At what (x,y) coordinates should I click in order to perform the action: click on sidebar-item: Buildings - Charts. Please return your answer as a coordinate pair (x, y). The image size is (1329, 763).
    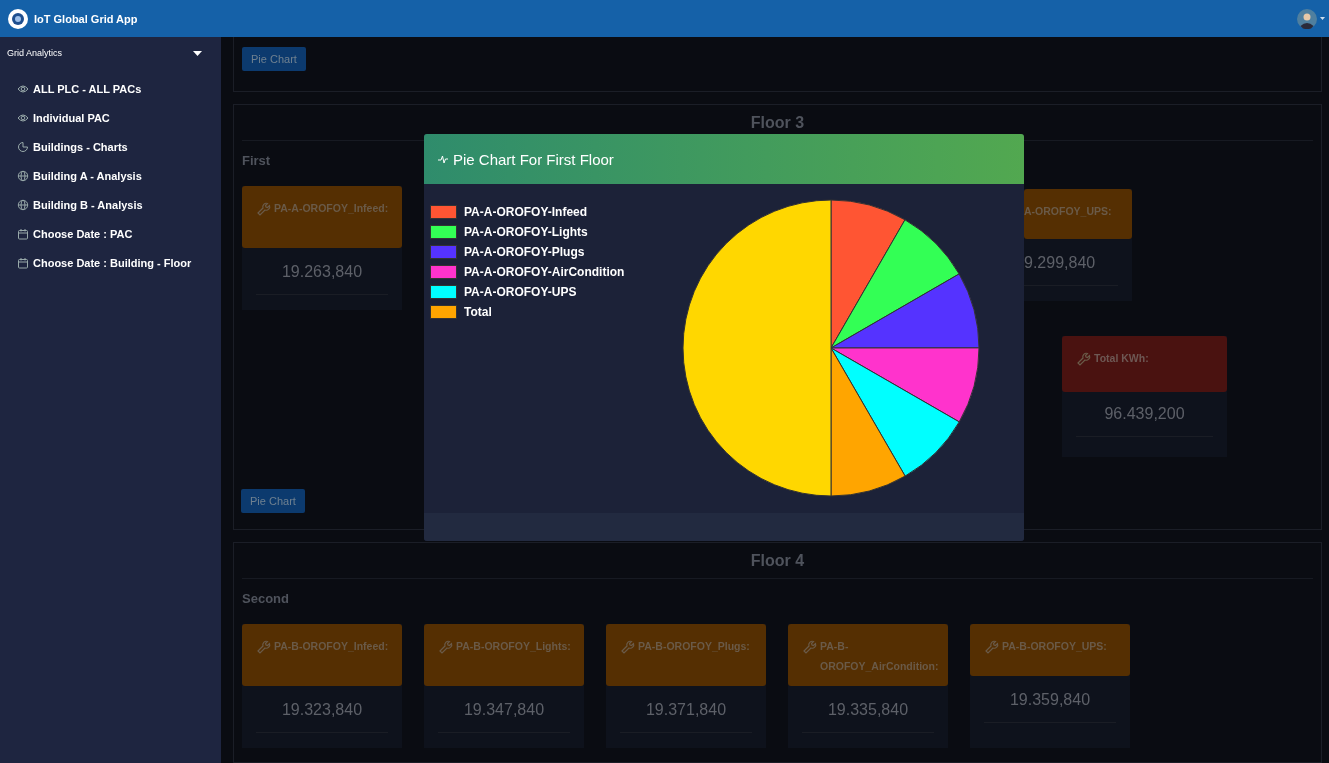
    Looking at the image, I should click on (110, 146).